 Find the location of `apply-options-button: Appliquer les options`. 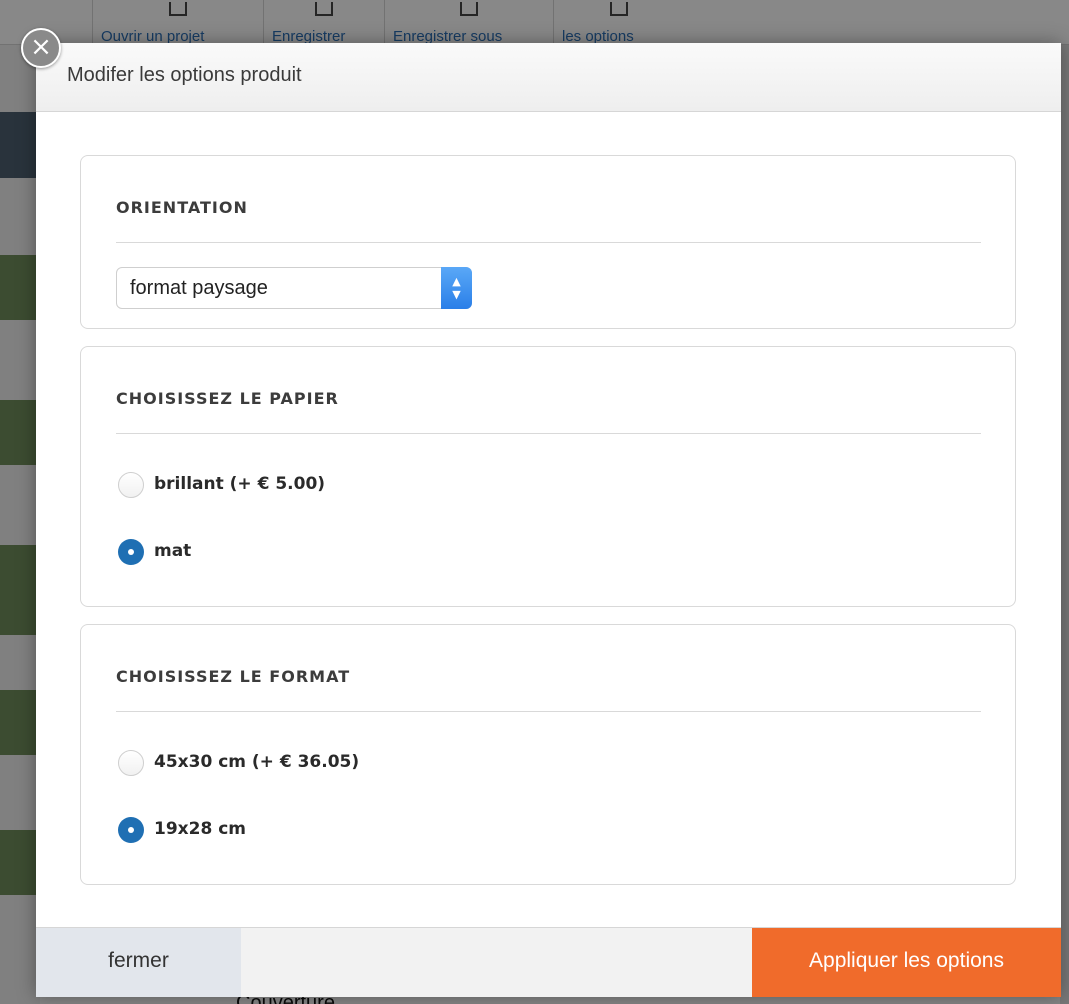

apply-options-button: Appliquer les options is located at coordinates (906, 962).